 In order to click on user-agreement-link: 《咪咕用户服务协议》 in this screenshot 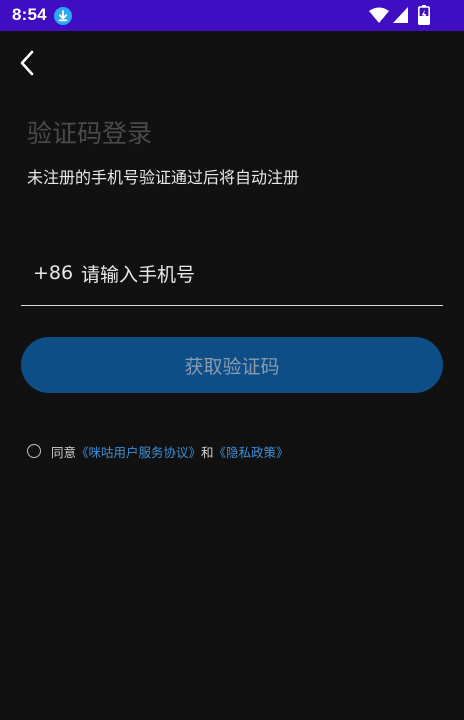, I will do `click(138, 451)`.